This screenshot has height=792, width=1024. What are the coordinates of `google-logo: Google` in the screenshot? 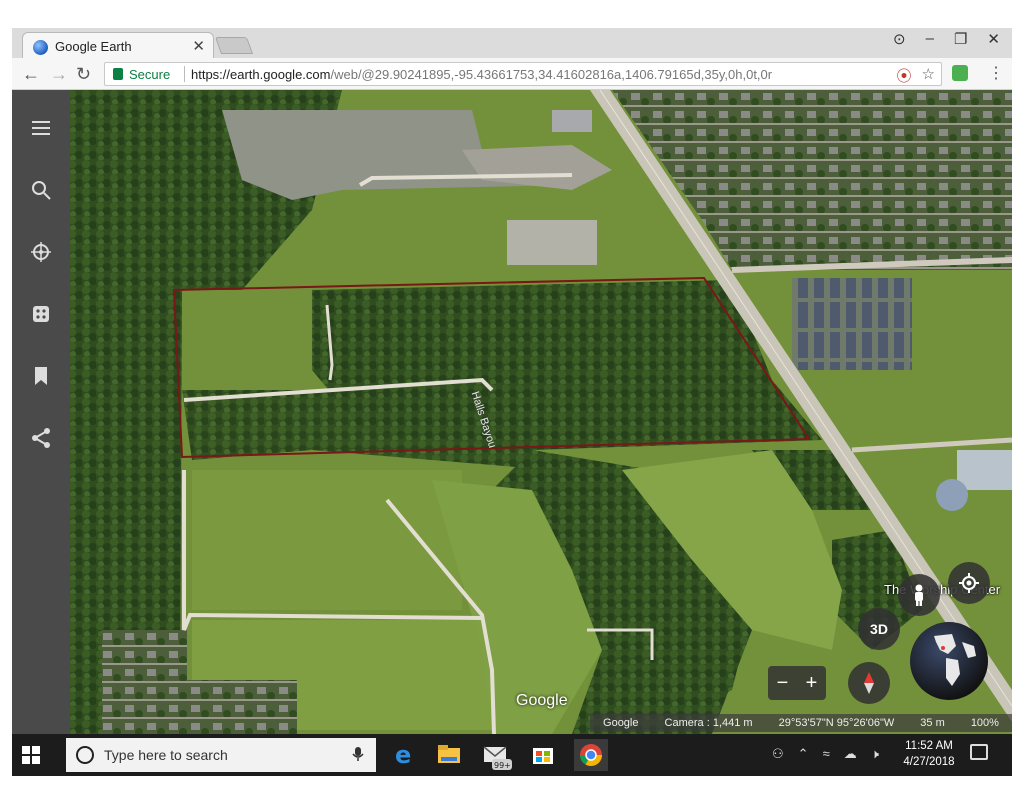 It's located at (542, 700).